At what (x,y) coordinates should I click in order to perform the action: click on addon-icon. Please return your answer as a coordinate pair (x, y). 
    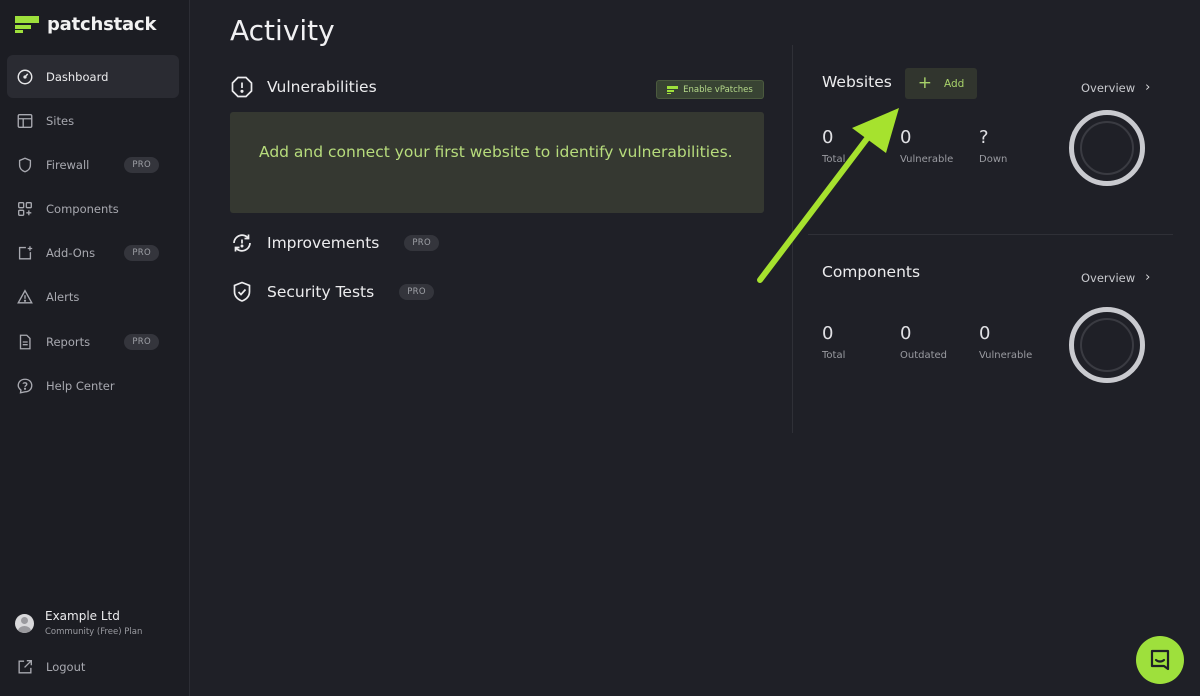
    Looking at the image, I should click on (25, 253).